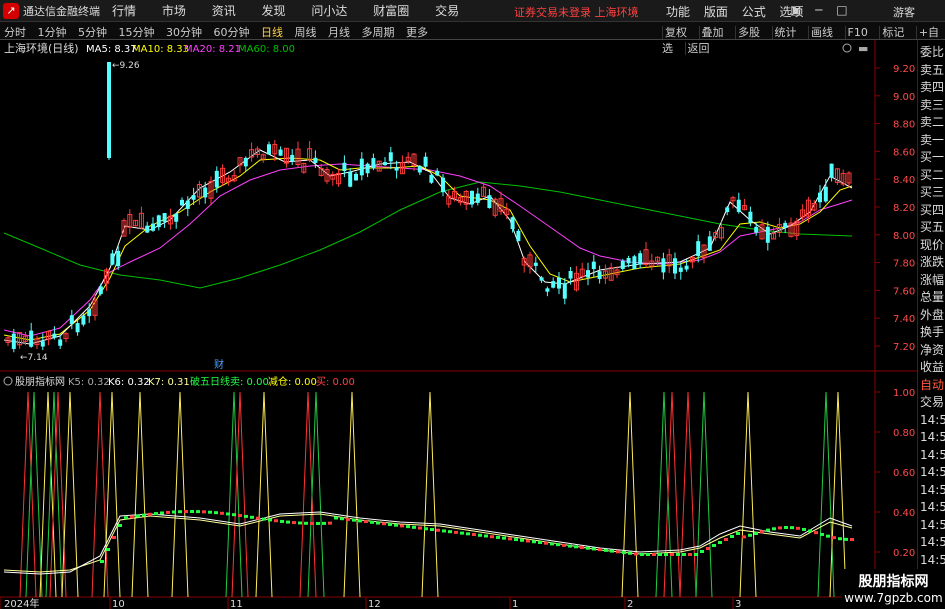 This screenshot has width=945, height=609. What do you see at coordinates (904, 347) in the screenshot?
I see `price-tick-label: 7.20` at bounding box center [904, 347].